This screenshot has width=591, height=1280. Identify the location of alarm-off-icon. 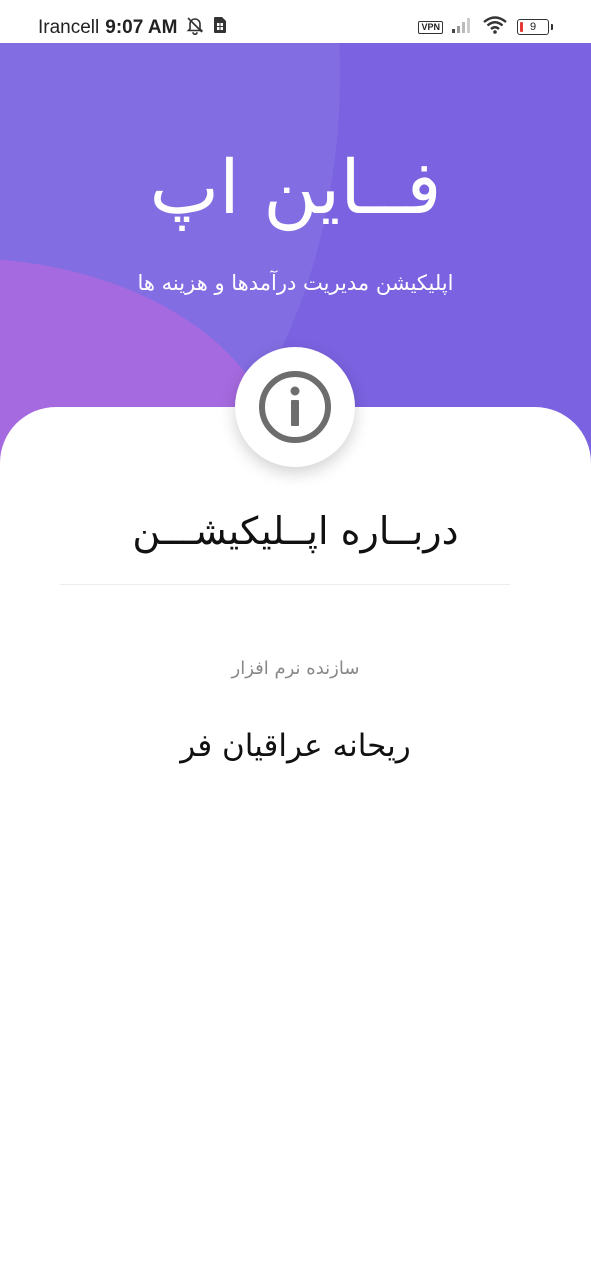
(195, 28).